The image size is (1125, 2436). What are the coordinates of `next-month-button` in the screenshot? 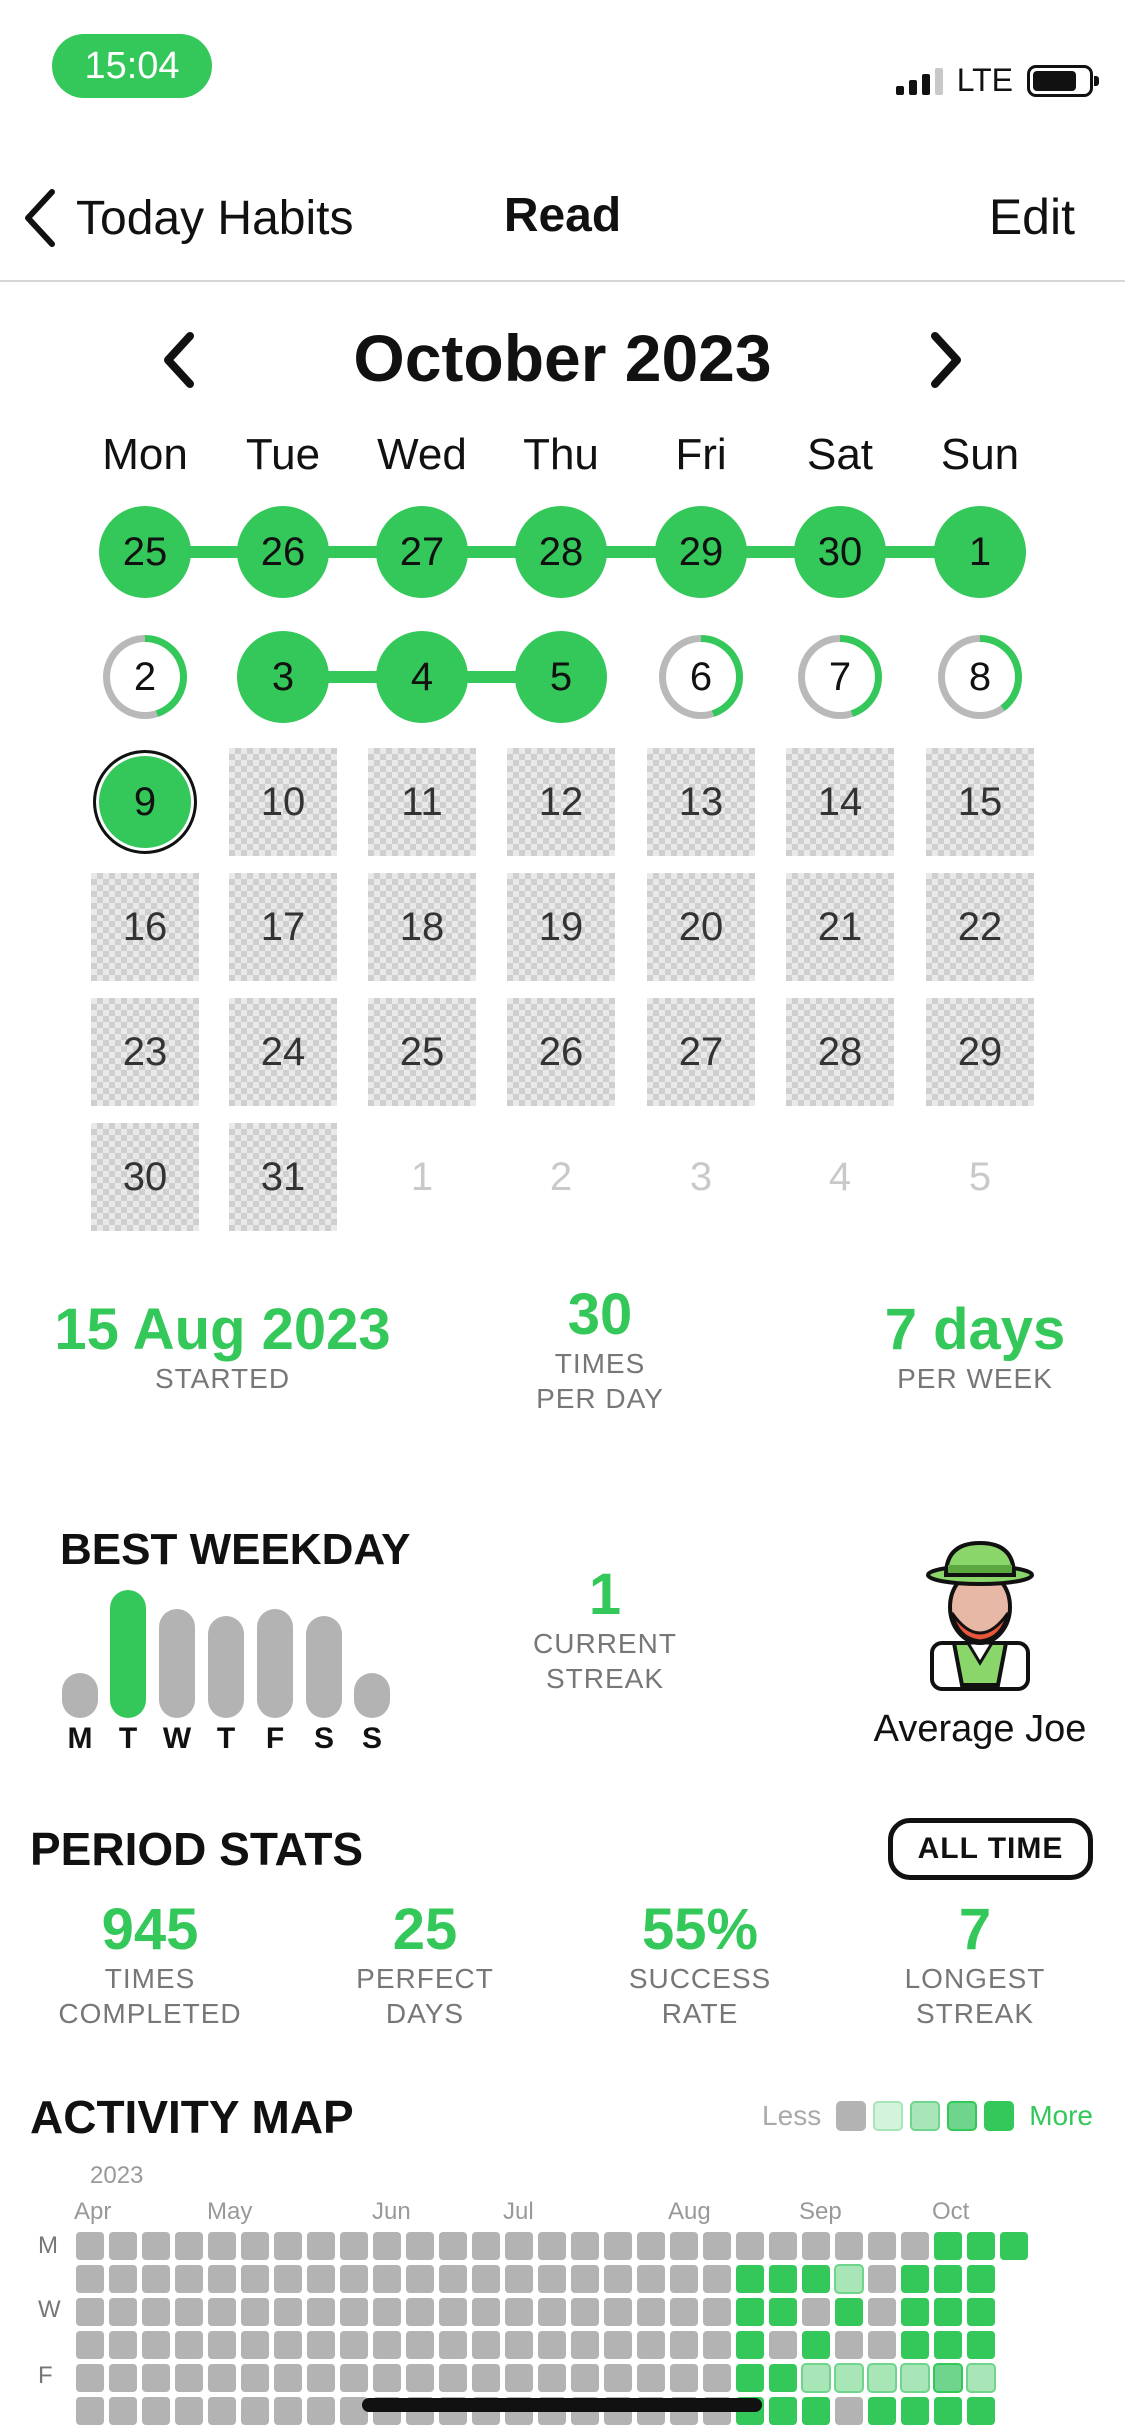 It's located at (945, 362).